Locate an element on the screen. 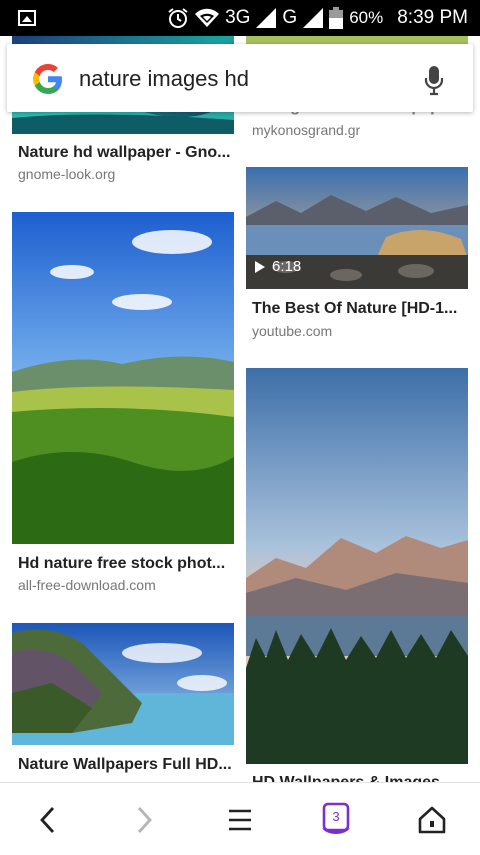 The image size is (480, 855). network-type-2: G is located at coordinates (290, 17).